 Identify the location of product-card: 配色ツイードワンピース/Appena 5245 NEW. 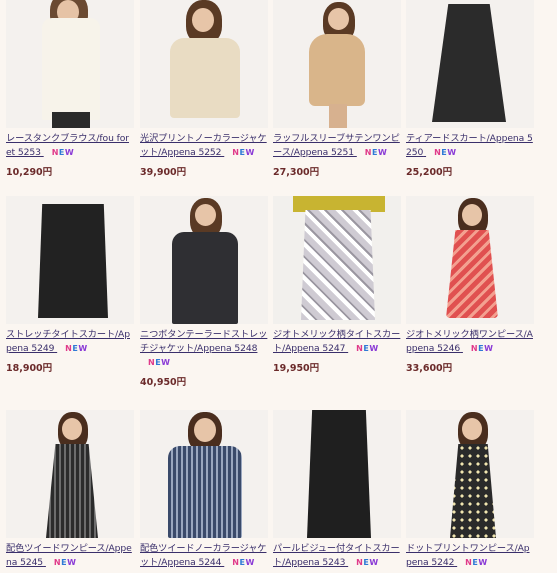
(70, 490).